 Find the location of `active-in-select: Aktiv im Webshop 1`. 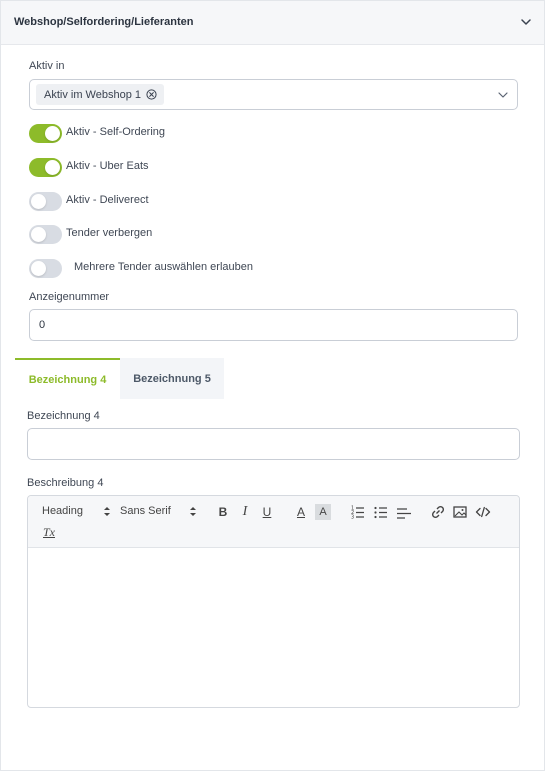

active-in-select: Aktiv im Webshop 1 is located at coordinates (273, 94).